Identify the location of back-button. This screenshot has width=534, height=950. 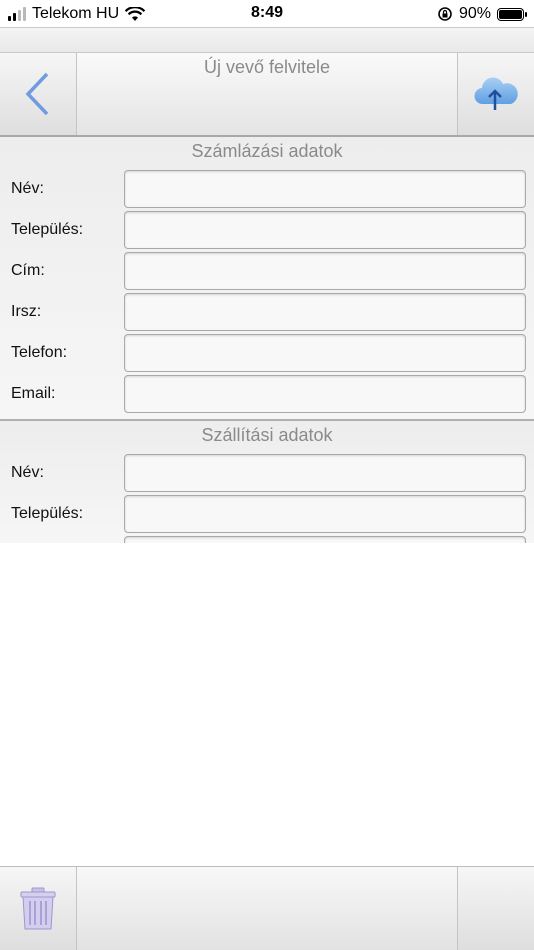
(38, 94).